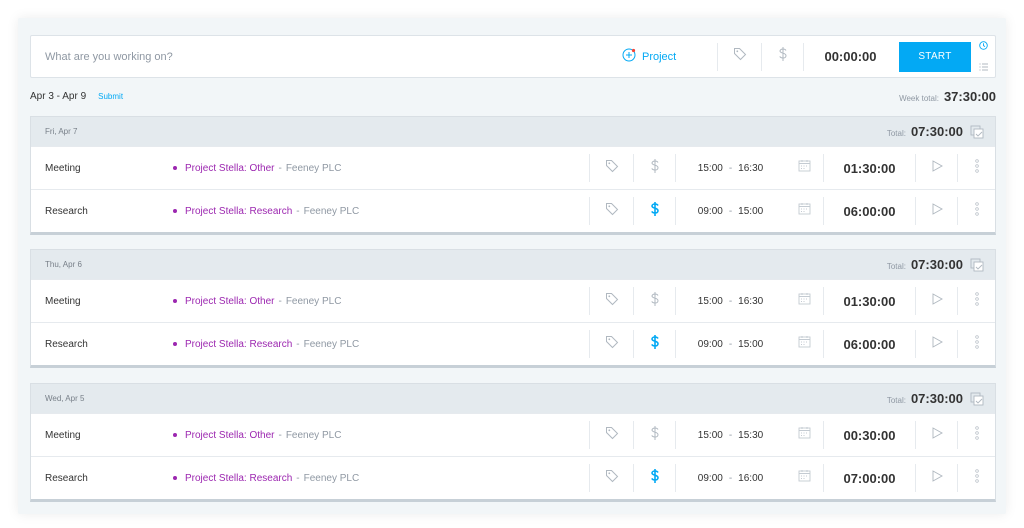 The width and height of the screenshot is (1024, 528). What do you see at coordinates (175, 435) in the screenshot?
I see `project-color-dot` at bounding box center [175, 435].